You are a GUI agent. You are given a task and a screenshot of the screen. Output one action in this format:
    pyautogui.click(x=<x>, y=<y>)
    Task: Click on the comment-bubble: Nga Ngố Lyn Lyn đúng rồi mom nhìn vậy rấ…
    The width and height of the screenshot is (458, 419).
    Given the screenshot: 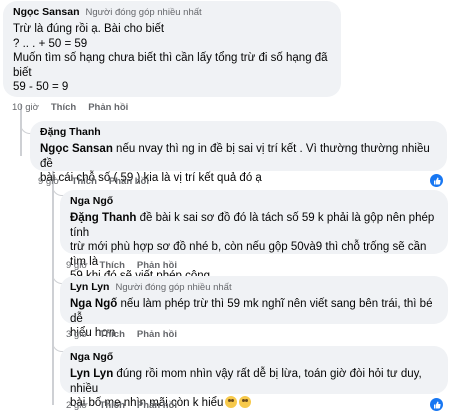 What is the action you would take?
    pyautogui.click(x=254, y=377)
    